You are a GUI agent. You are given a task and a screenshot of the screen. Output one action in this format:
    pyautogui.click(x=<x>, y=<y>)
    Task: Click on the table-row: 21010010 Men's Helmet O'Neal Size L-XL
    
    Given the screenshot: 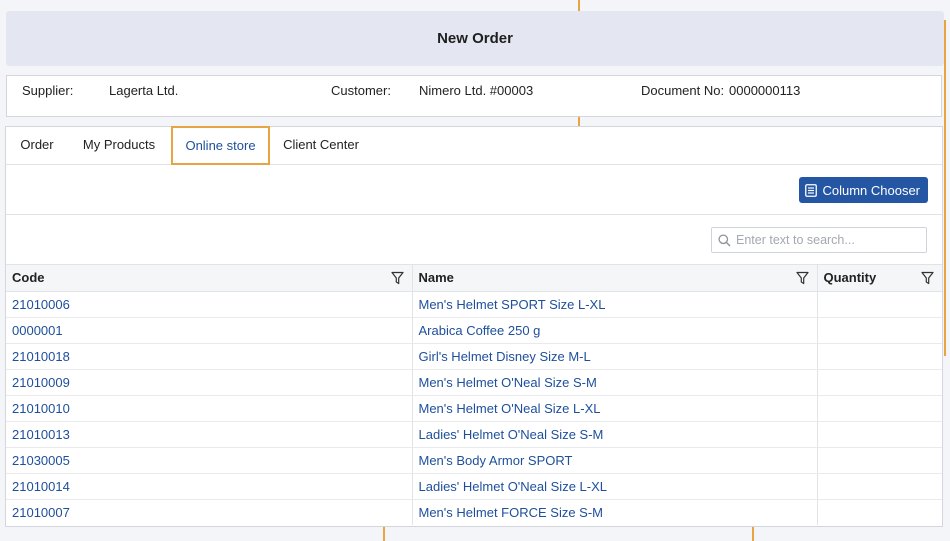 What is the action you would take?
    pyautogui.click(x=474, y=408)
    